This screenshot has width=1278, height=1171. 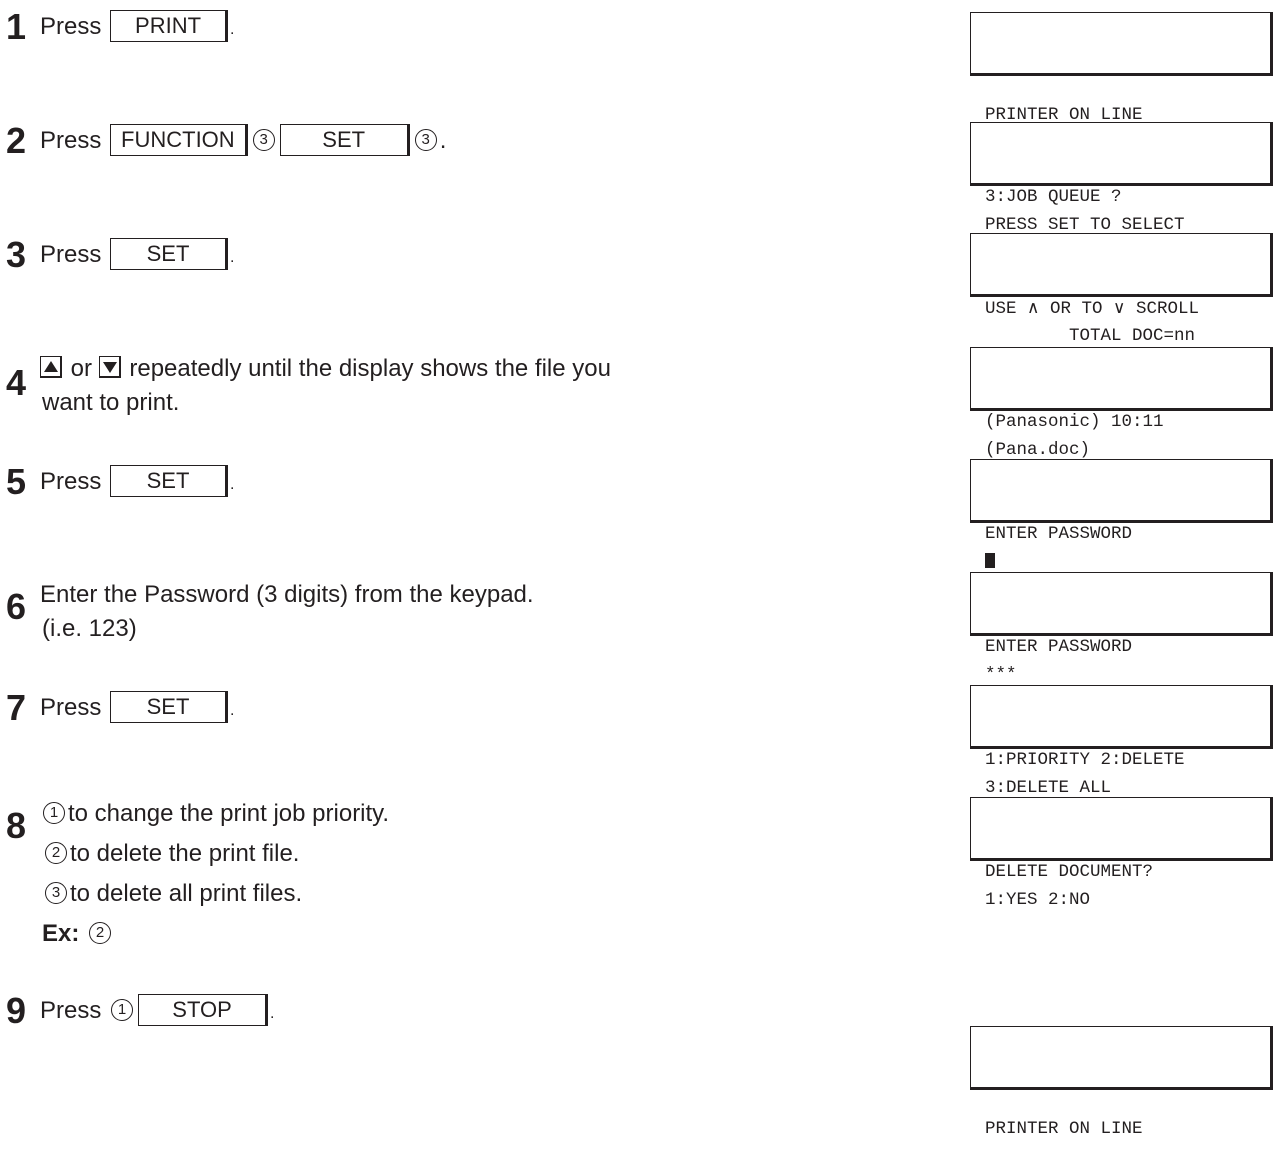 What do you see at coordinates (1069, 872) in the screenshot?
I see `lcd-line-1: DELETE DOCUMENT?` at bounding box center [1069, 872].